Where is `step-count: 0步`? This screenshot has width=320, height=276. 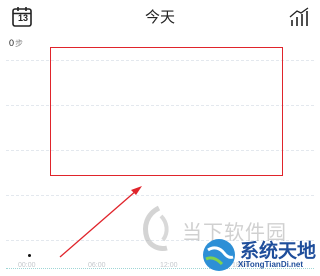 step-count: 0步 is located at coordinates (16, 43).